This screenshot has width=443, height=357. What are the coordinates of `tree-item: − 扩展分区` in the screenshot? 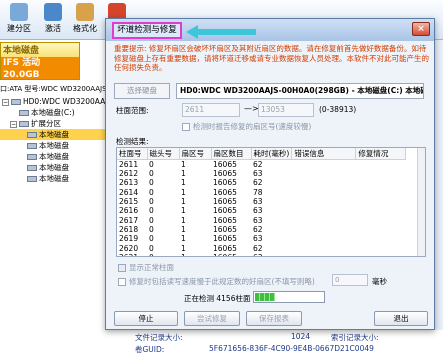 It's located at (56, 123).